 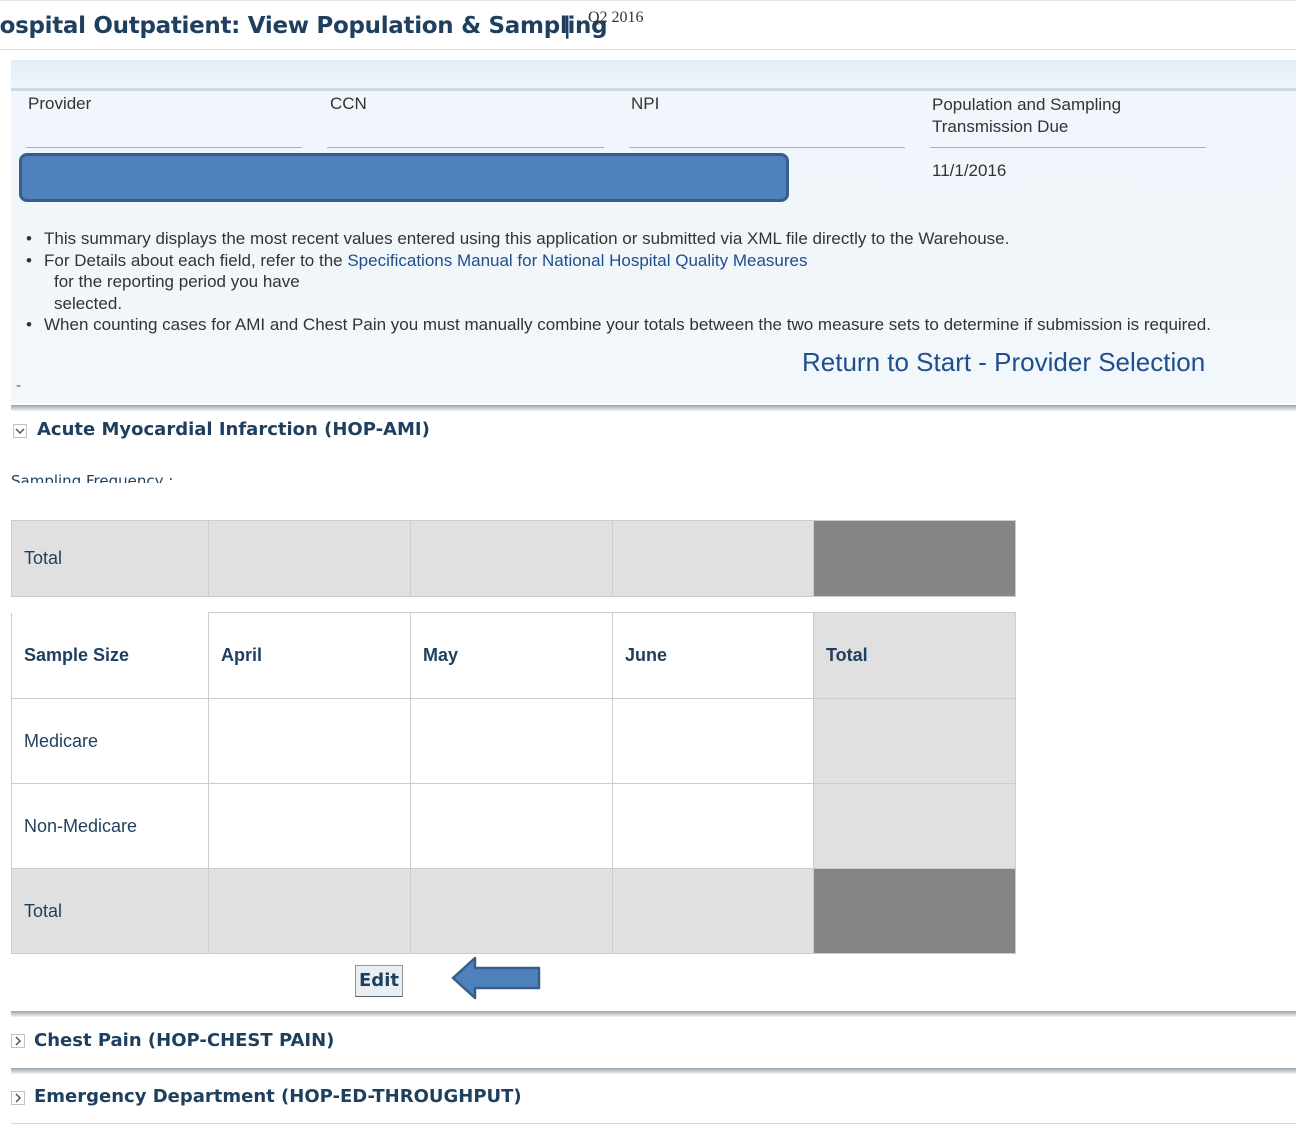 I want to click on row-label: Non-Medicare, so click(x=110, y=826).